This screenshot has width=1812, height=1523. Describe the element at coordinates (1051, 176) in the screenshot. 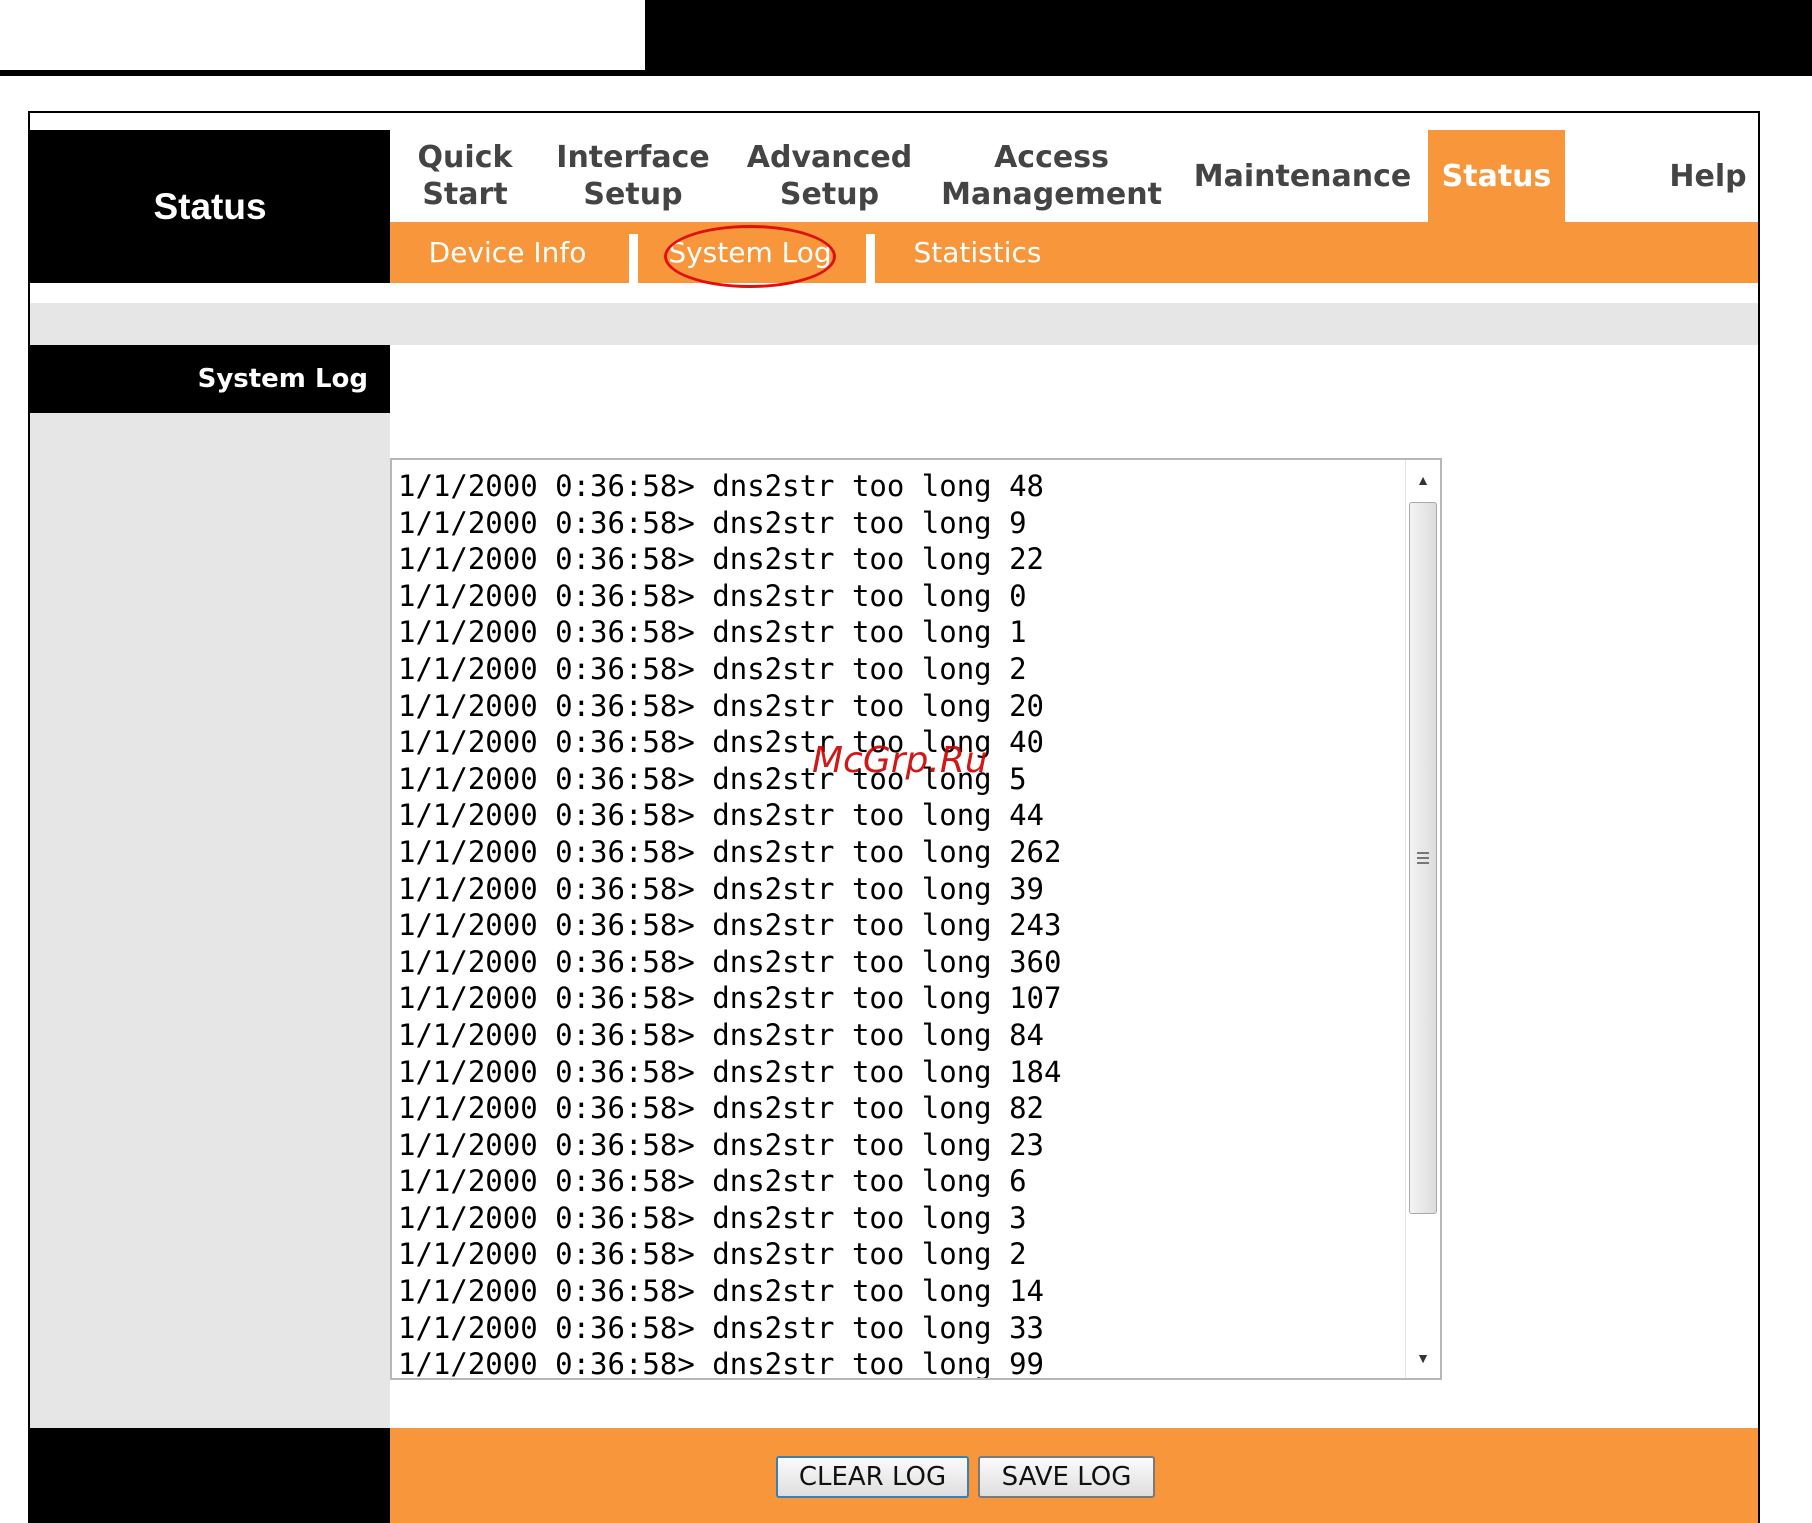

I see `nav-tab-access-management: Access Management` at that location.